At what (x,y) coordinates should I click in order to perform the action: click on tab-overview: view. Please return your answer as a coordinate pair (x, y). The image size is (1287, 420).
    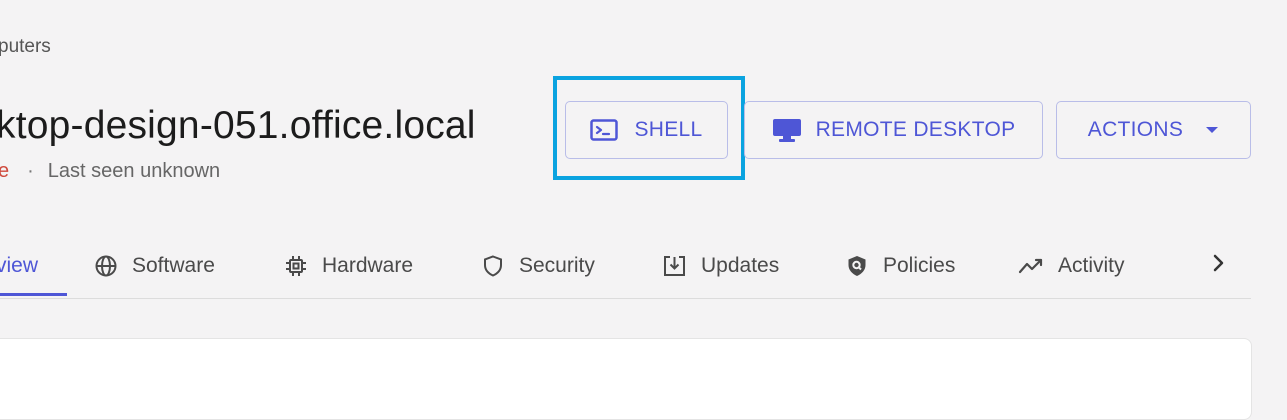
    Looking at the image, I should click on (19, 266).